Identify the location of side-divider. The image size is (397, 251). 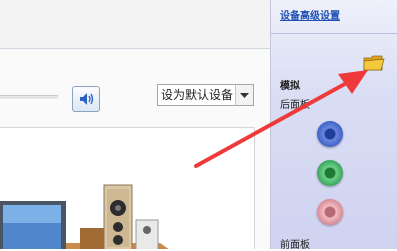
(334, 33).